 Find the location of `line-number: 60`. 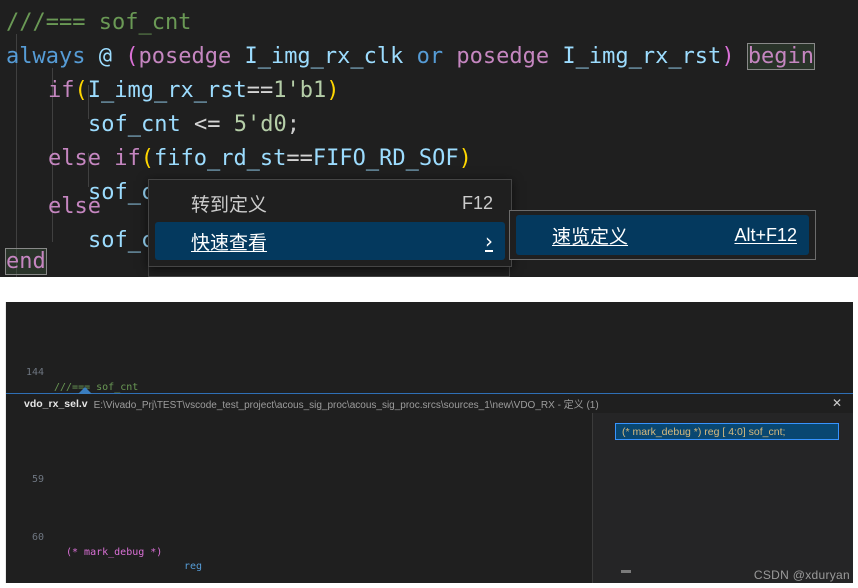

line-number: 60 is located at coordinates (37, 537).